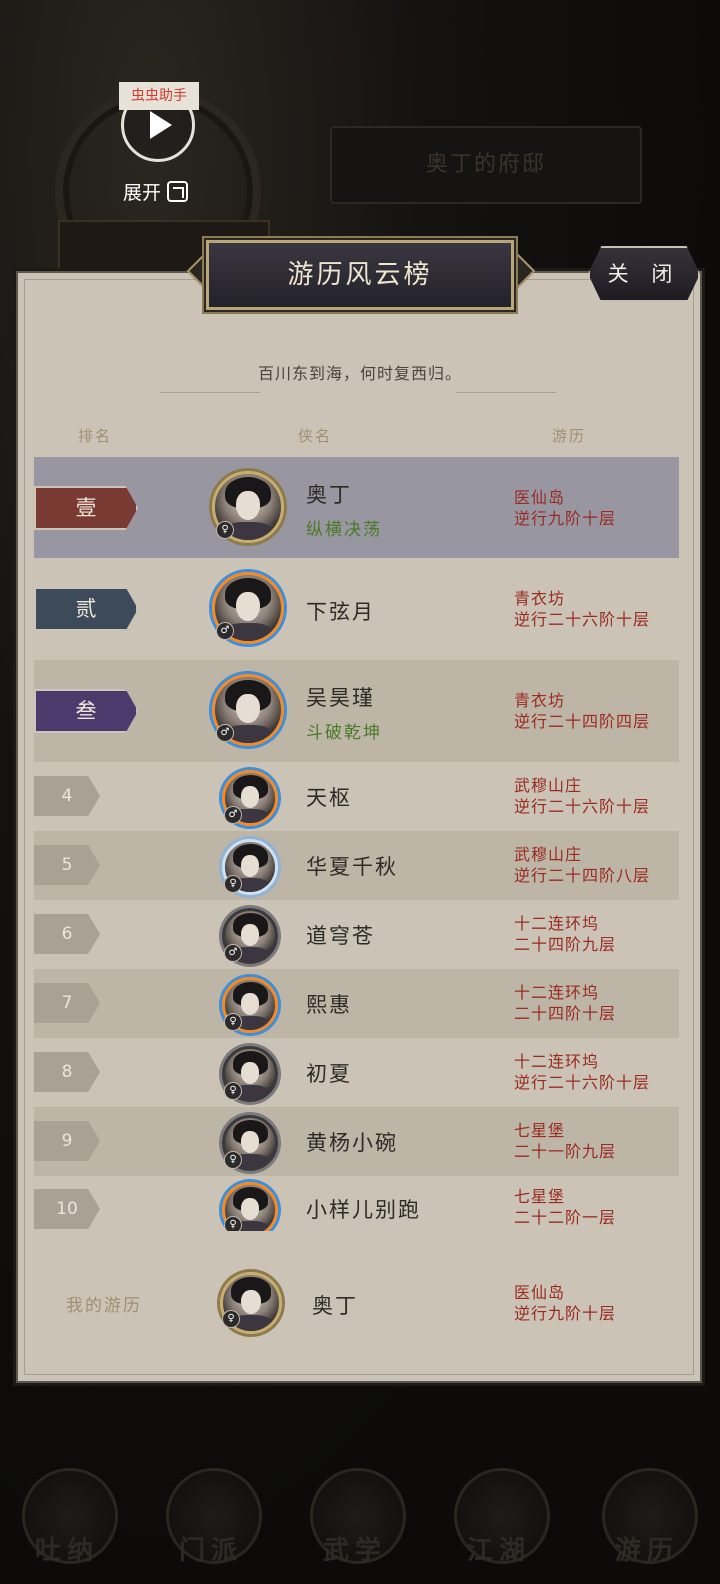 The height and width of the screenshot is (1584, 720). I want to click on ranking-row: 10 ♀ 小样儿别跑 七星堡 二十二阶一层, so click(356, 1203).